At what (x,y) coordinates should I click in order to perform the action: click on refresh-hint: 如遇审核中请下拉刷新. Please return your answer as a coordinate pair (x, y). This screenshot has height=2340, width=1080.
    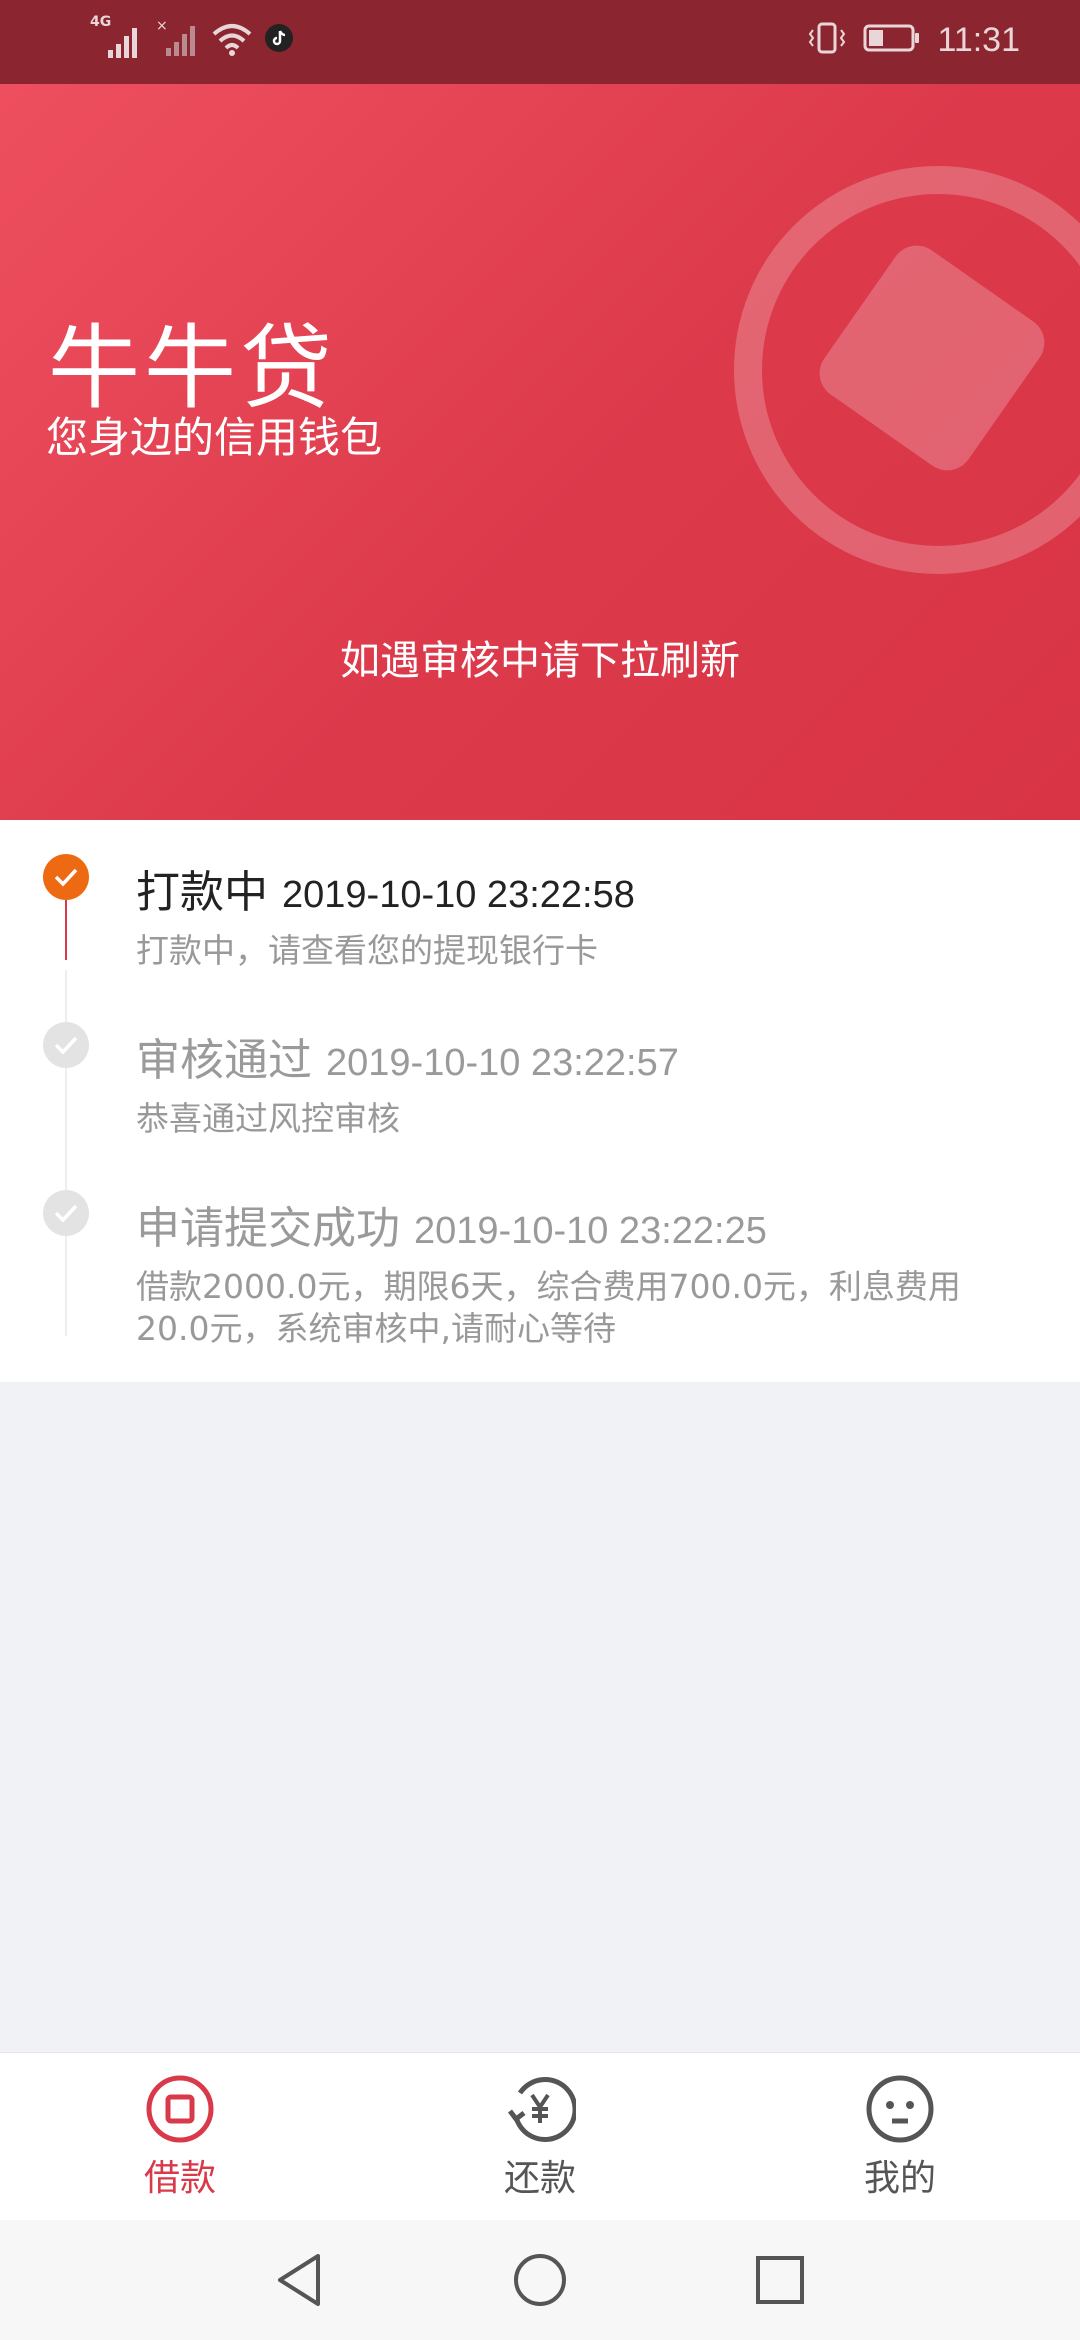
    Looking at the image, I should click on (540, 661).